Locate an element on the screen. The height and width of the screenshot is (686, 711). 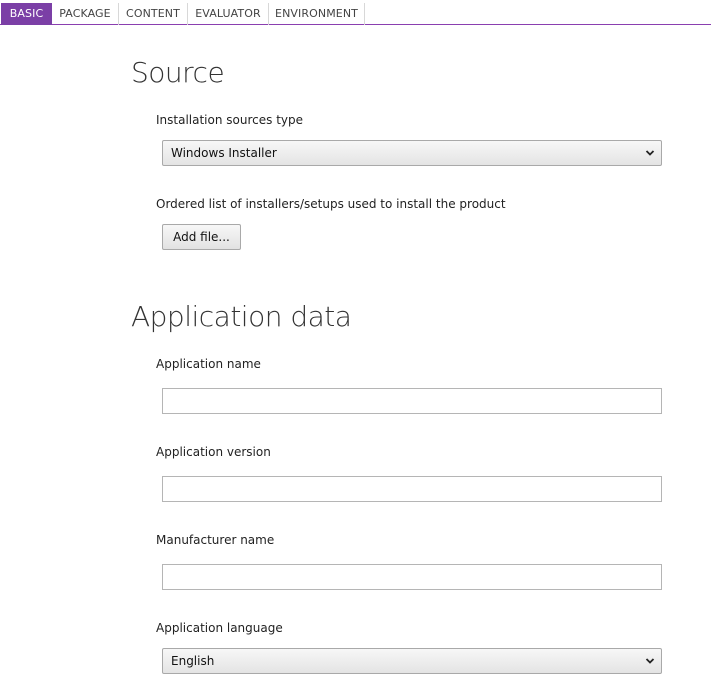
tab-basic: BASIC is located at coordinates (26, 14).